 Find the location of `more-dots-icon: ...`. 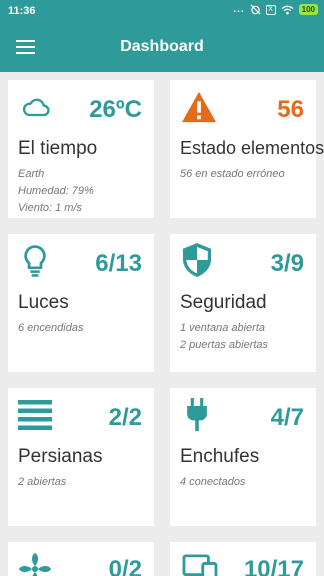

more-dots-icon: ... is located at coordinates (239, 9).